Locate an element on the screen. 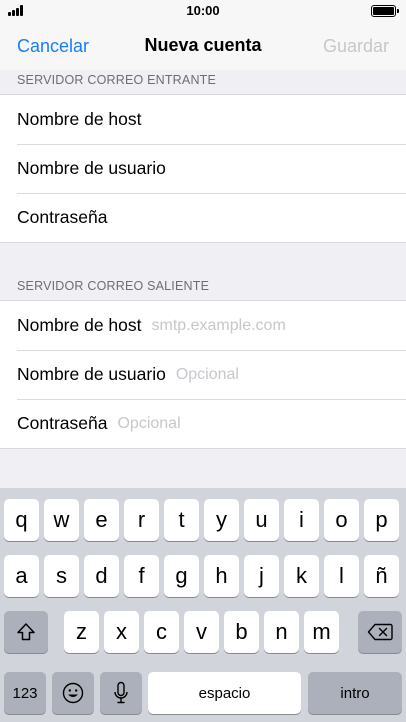 This screenshot has height=722, width=406. key-f: f is located at coordinates (141, 576).